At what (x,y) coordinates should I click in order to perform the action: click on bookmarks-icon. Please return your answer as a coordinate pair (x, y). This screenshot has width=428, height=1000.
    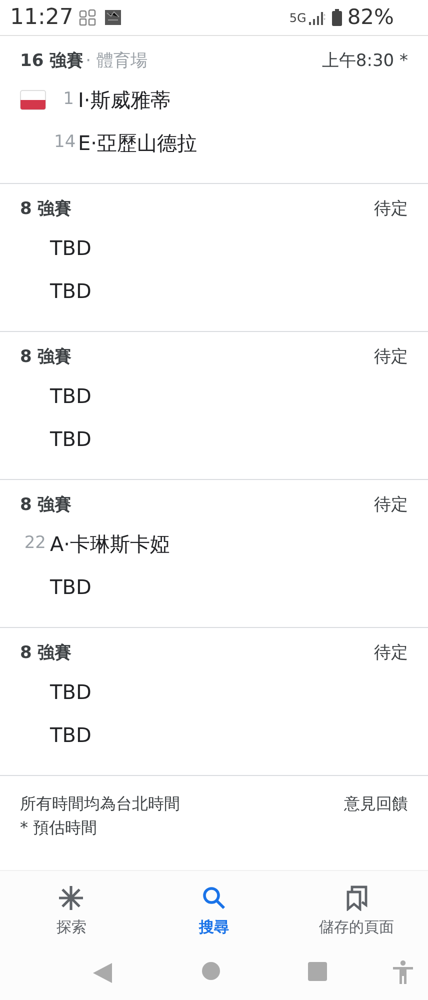
    Looking at the image, I should click on (357, 898).